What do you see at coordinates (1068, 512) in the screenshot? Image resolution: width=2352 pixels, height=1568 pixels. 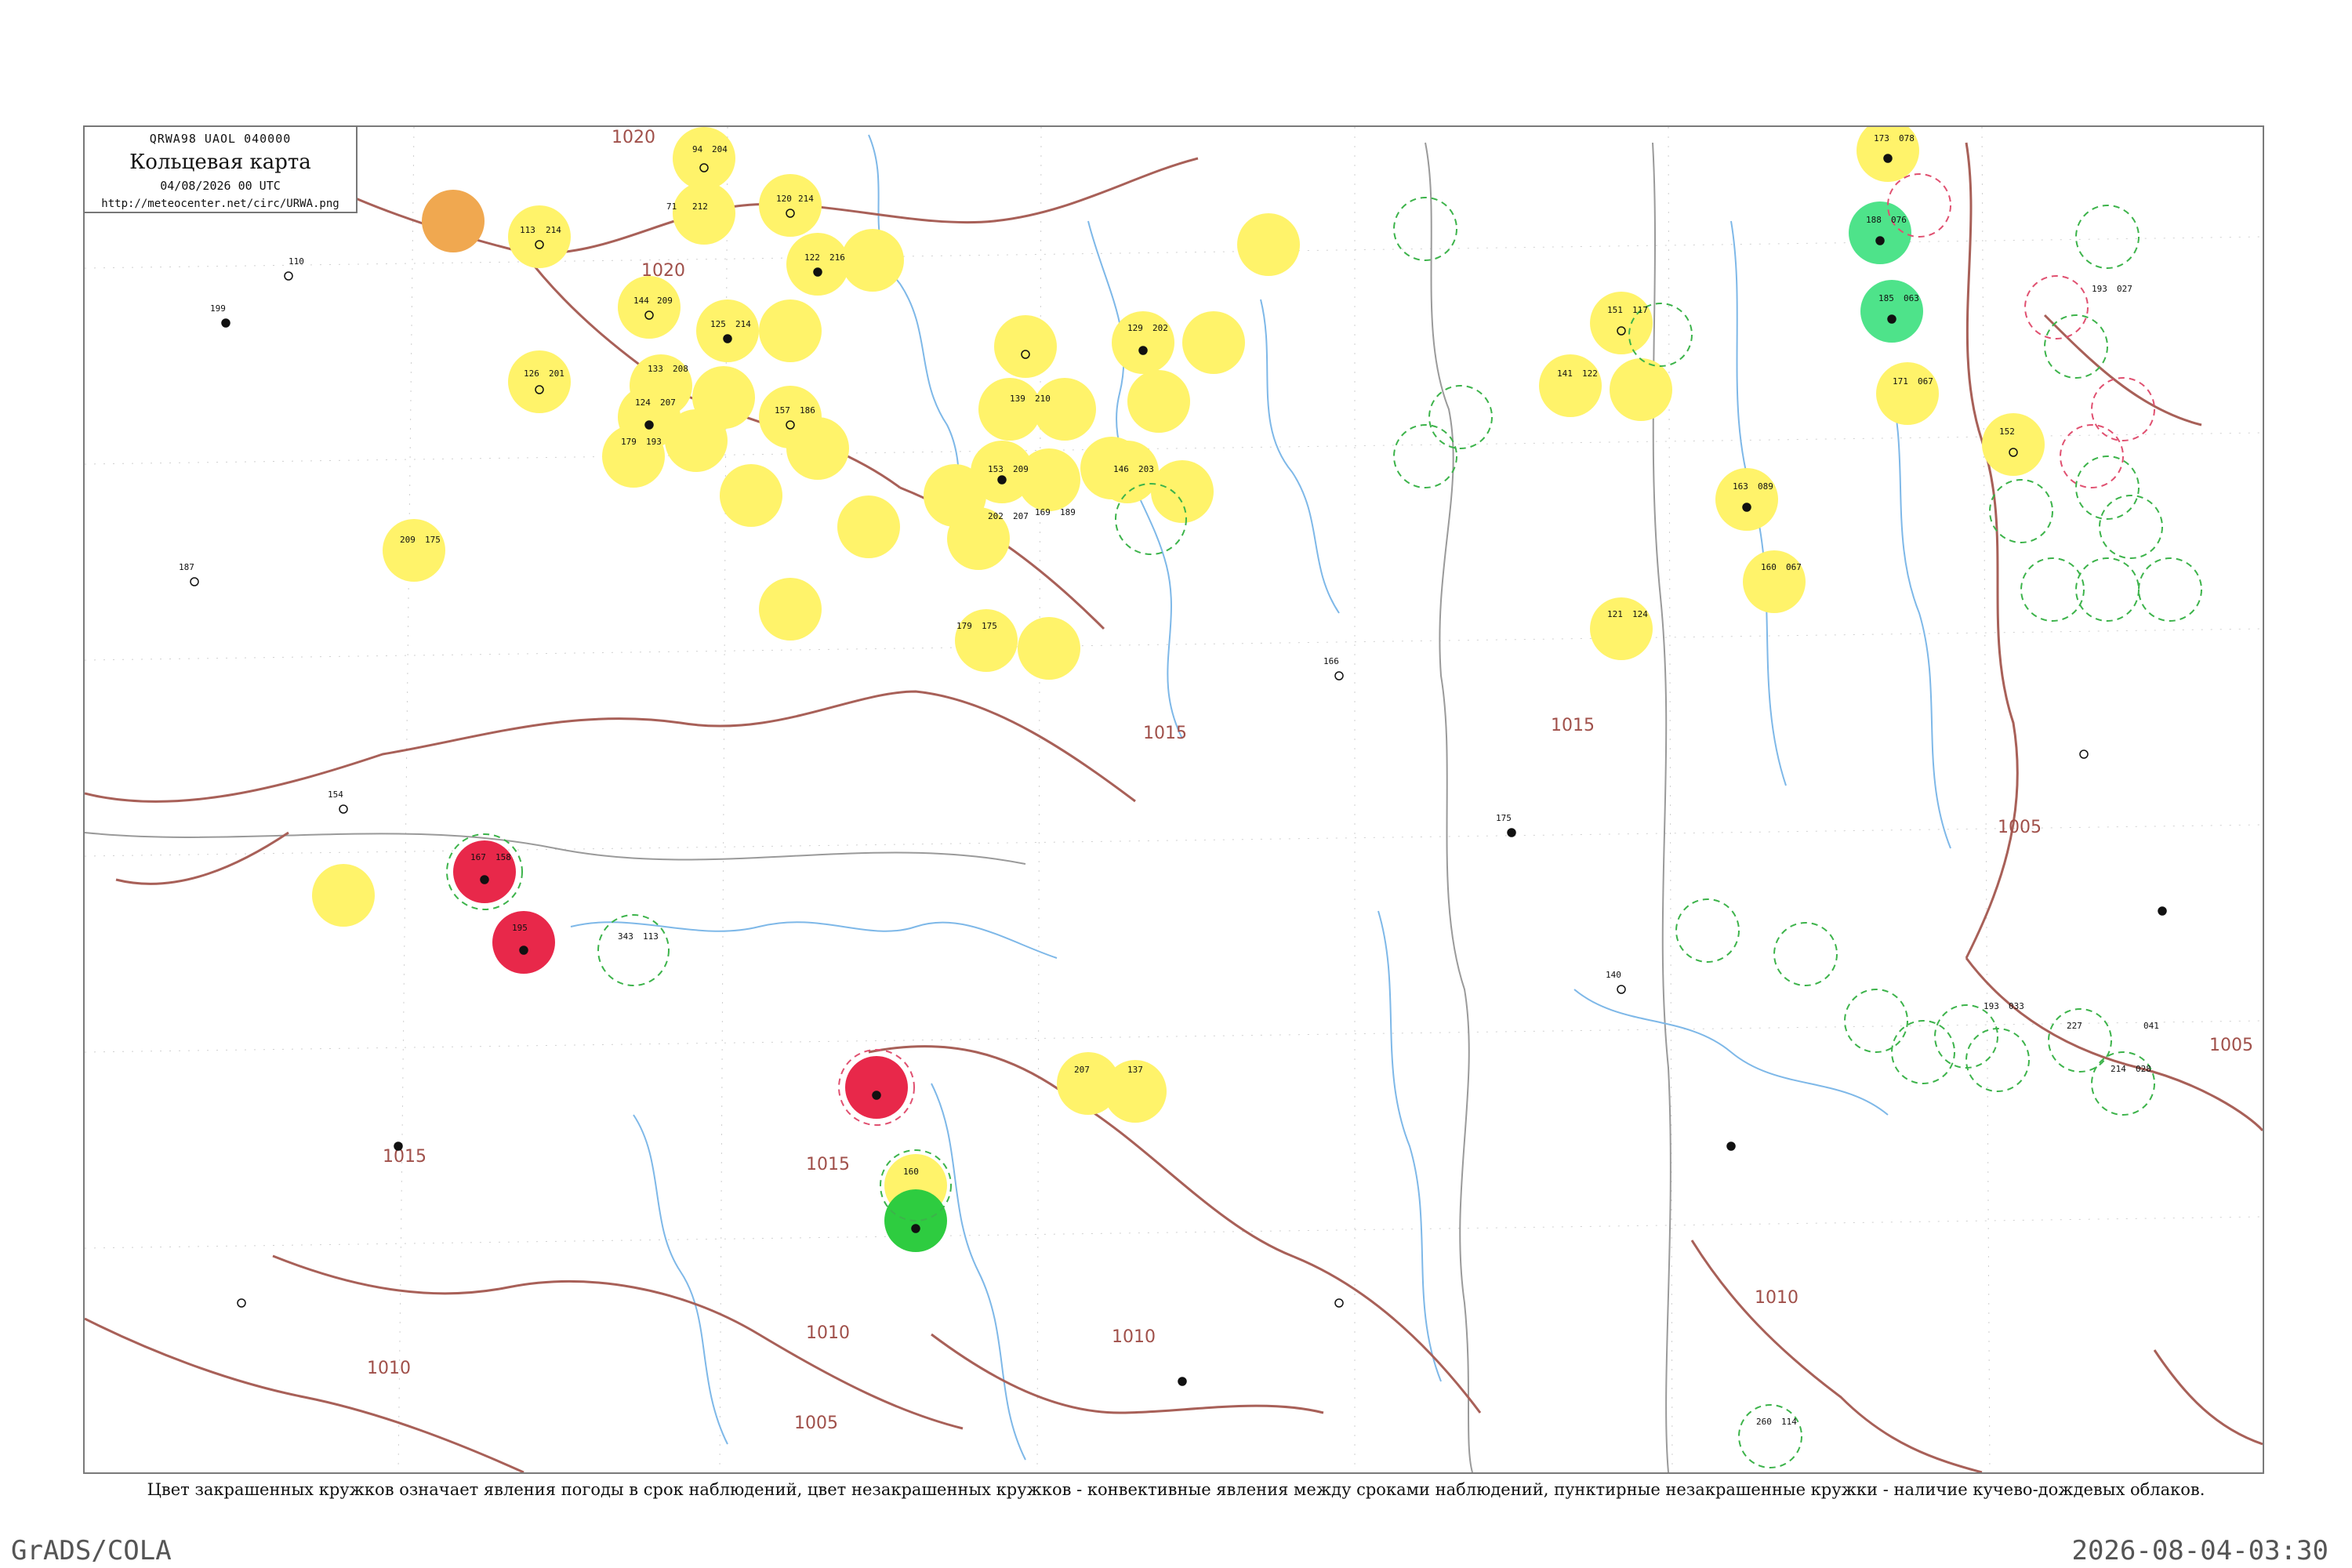 I see `station-value: 189` at bounding box center [1068, 512].